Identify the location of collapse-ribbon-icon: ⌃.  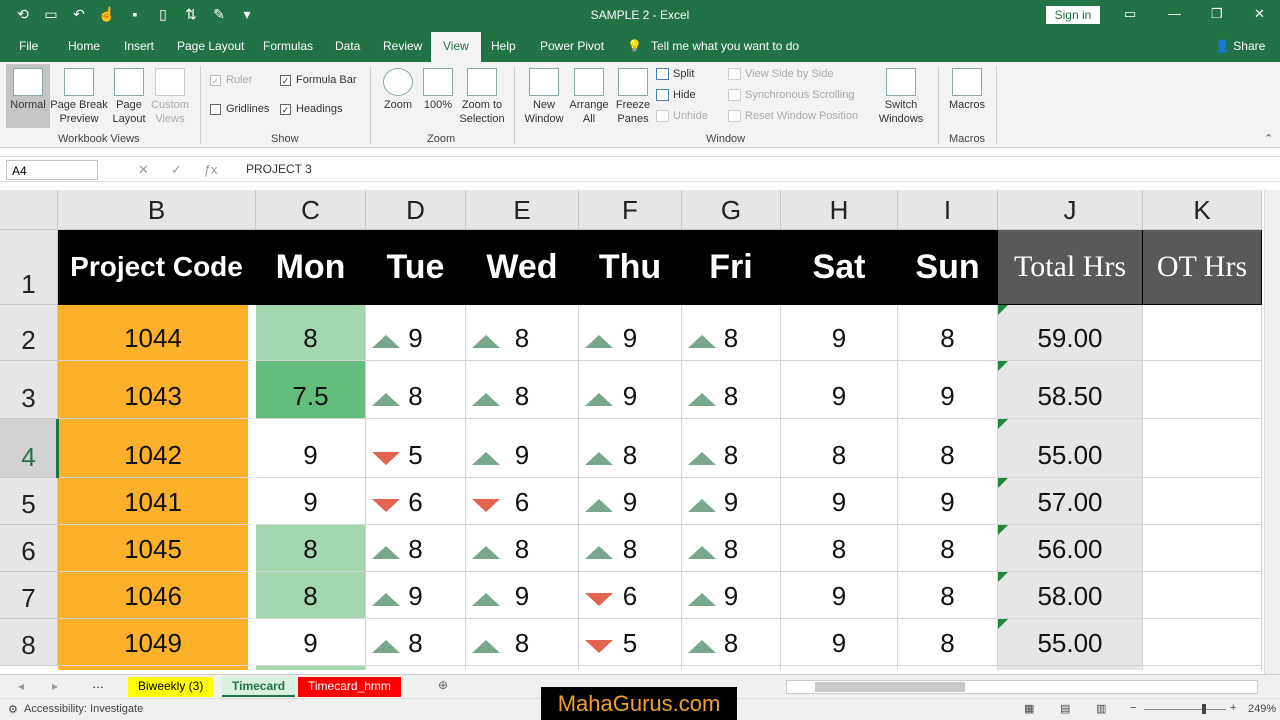
(1268, 138).